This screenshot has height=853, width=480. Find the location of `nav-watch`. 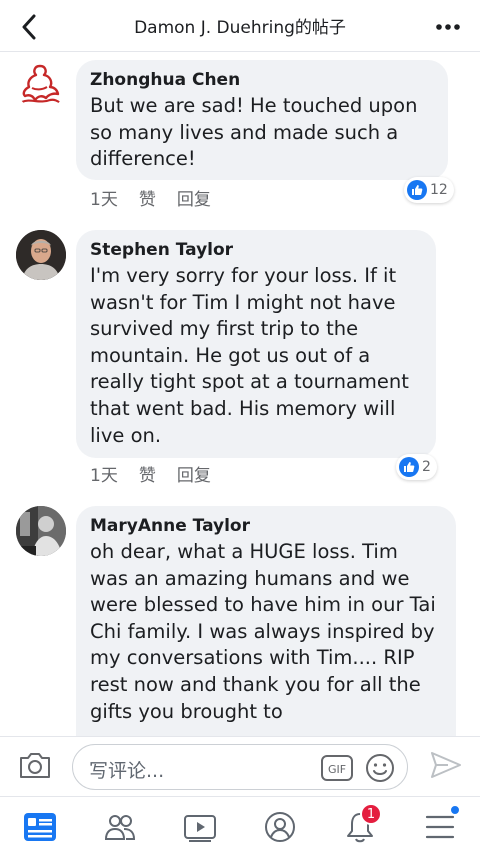

nav-watch is located at coordinates (200, 827).